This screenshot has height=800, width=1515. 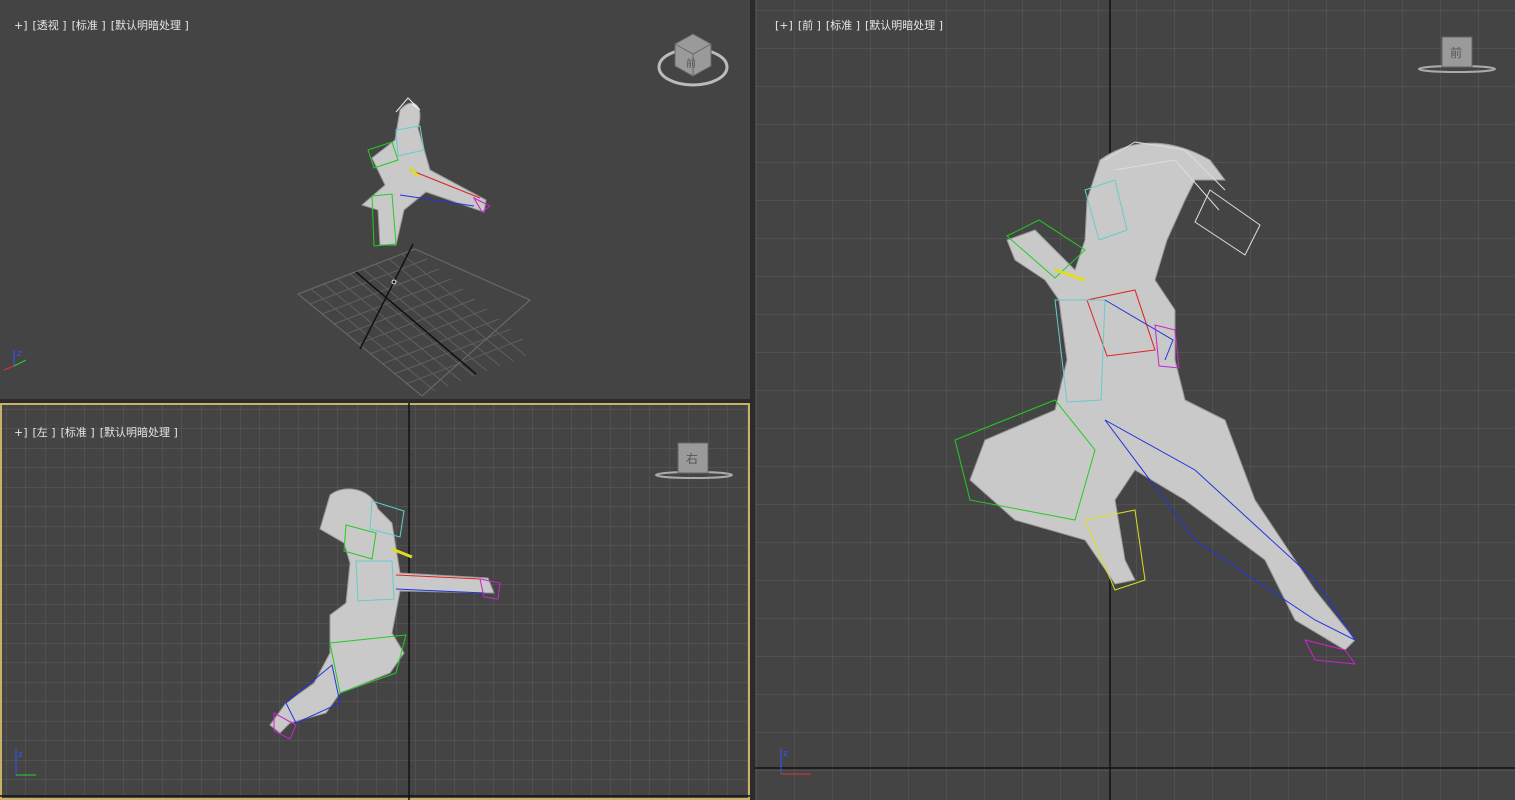 I want to click on viewport-label-perspective: +] [透视 ] [标准 ] [默认明暗处理 ], so click(x=97, y=25).